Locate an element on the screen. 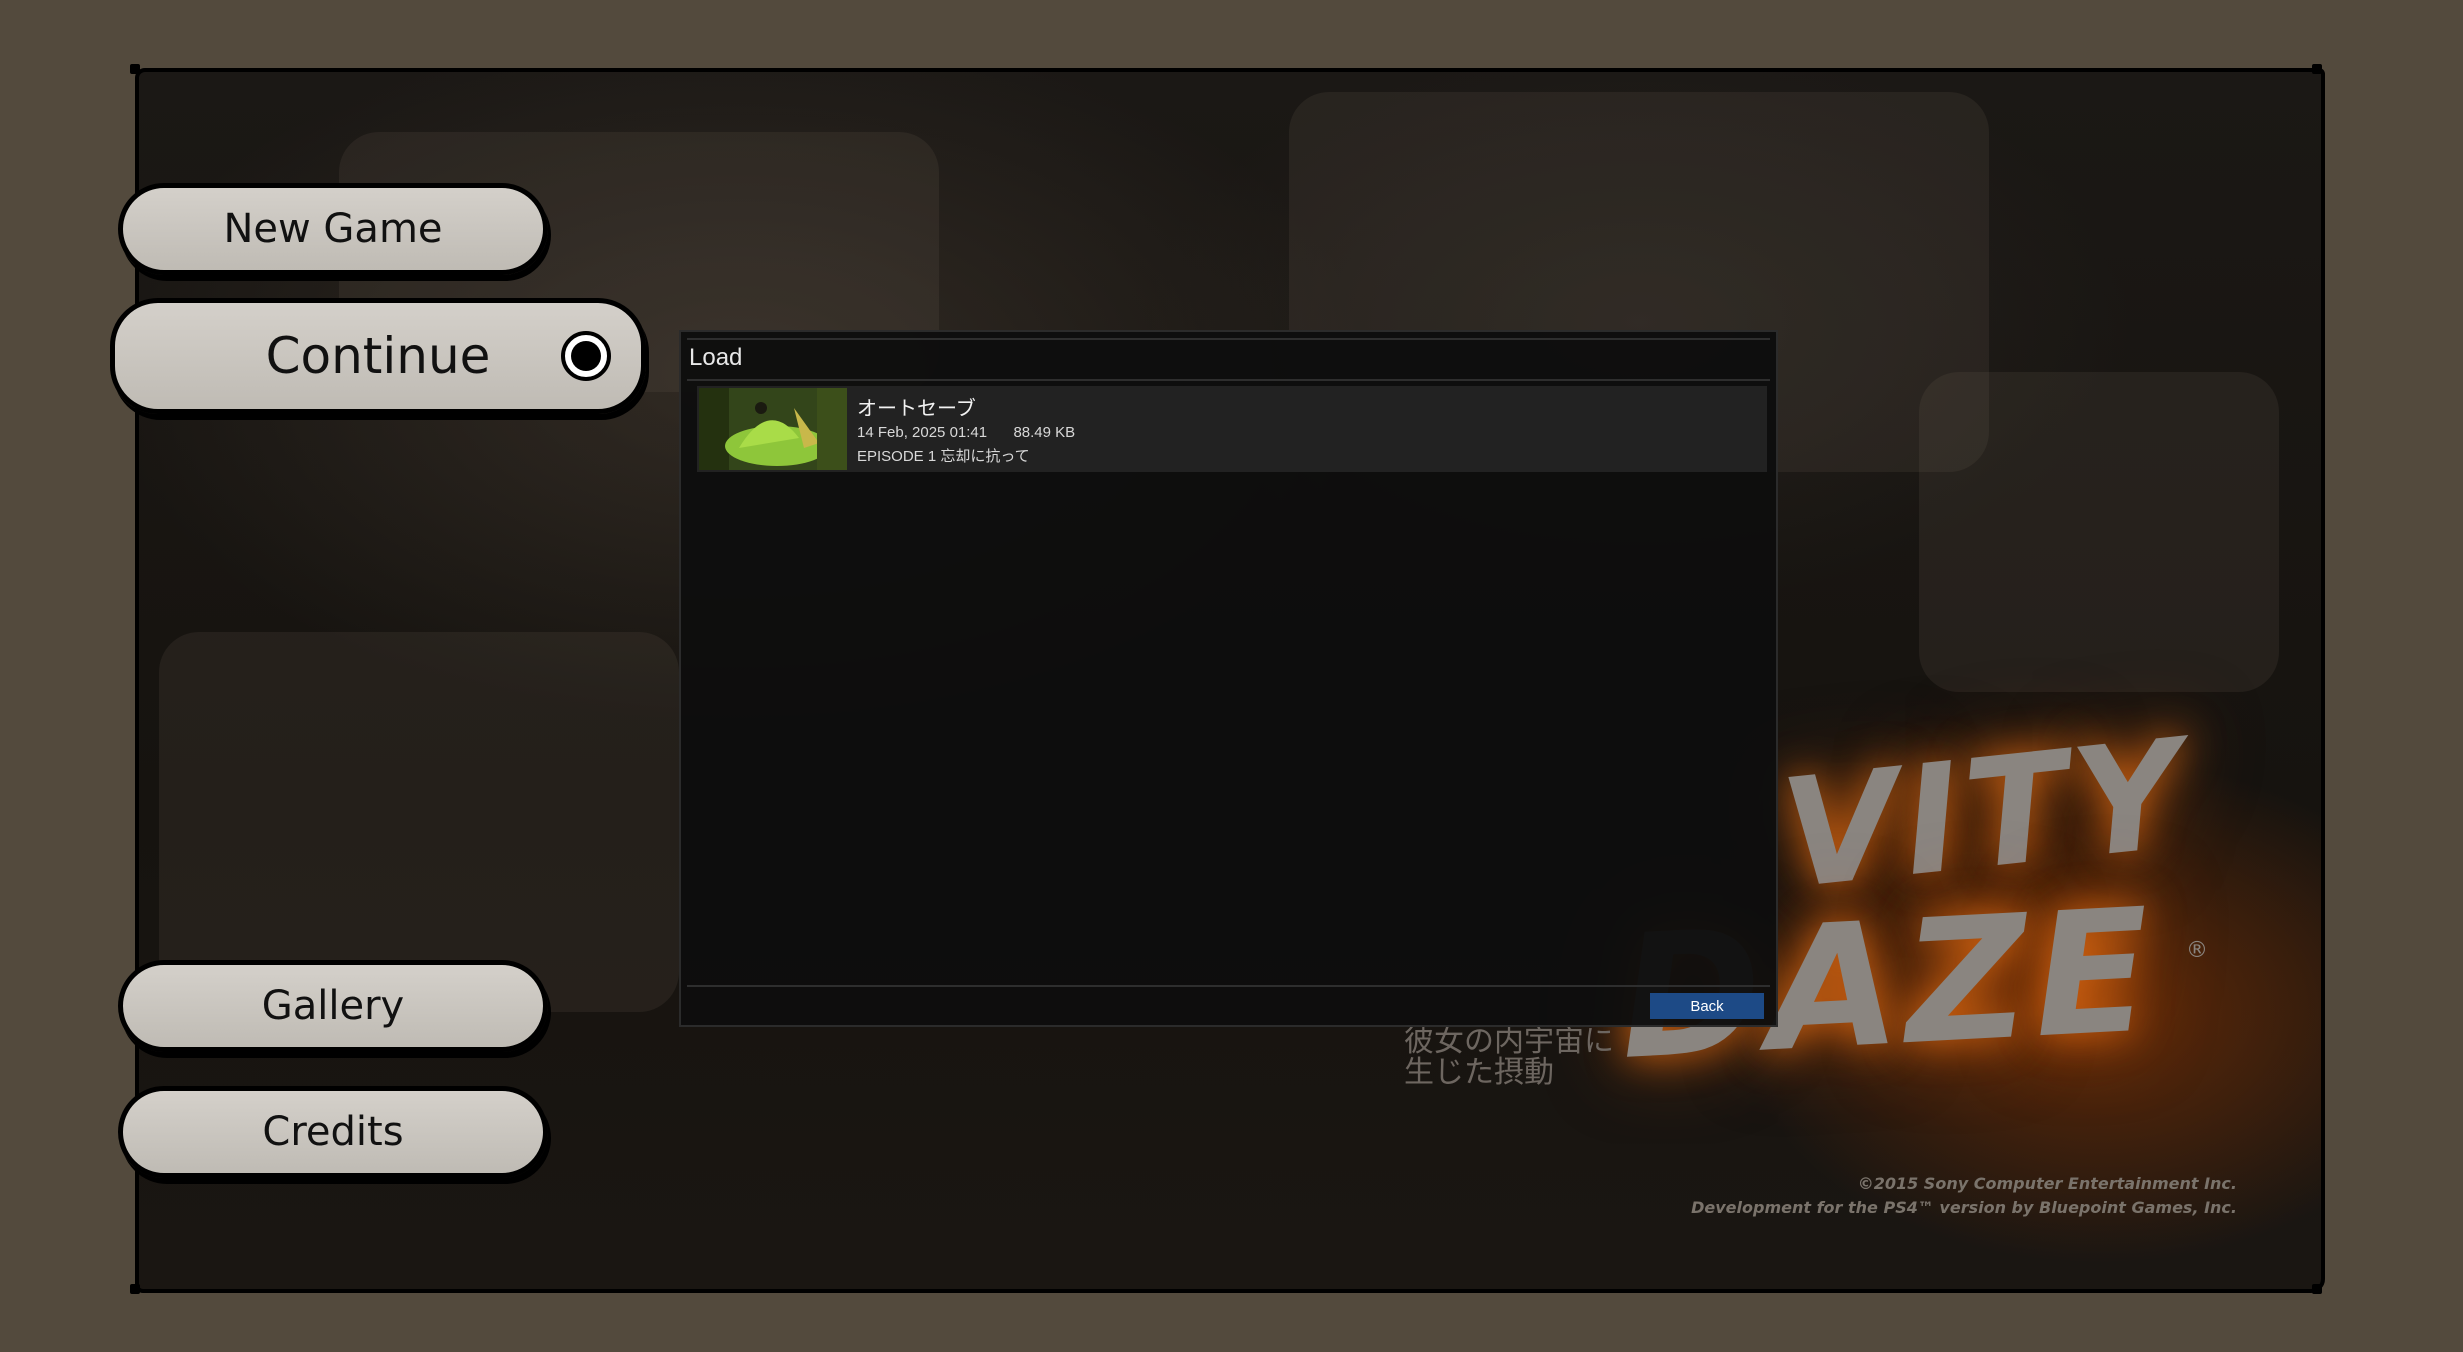 This screenshot has height=1352, width=2463. registered-mark: ® is located at coordinates (2197, 950).